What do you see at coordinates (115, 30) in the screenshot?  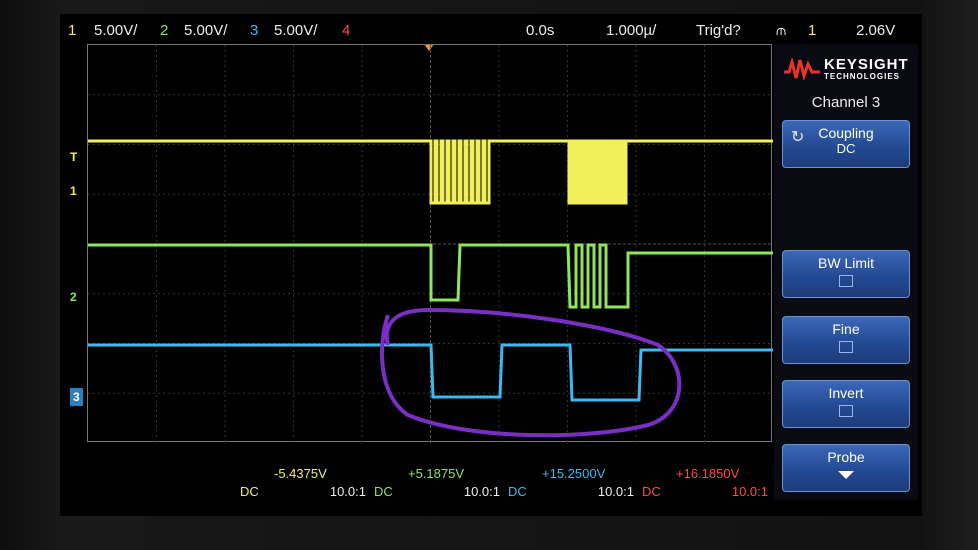 I see `ch1-scale: 5.00V/` at bounding box center [115, 30].